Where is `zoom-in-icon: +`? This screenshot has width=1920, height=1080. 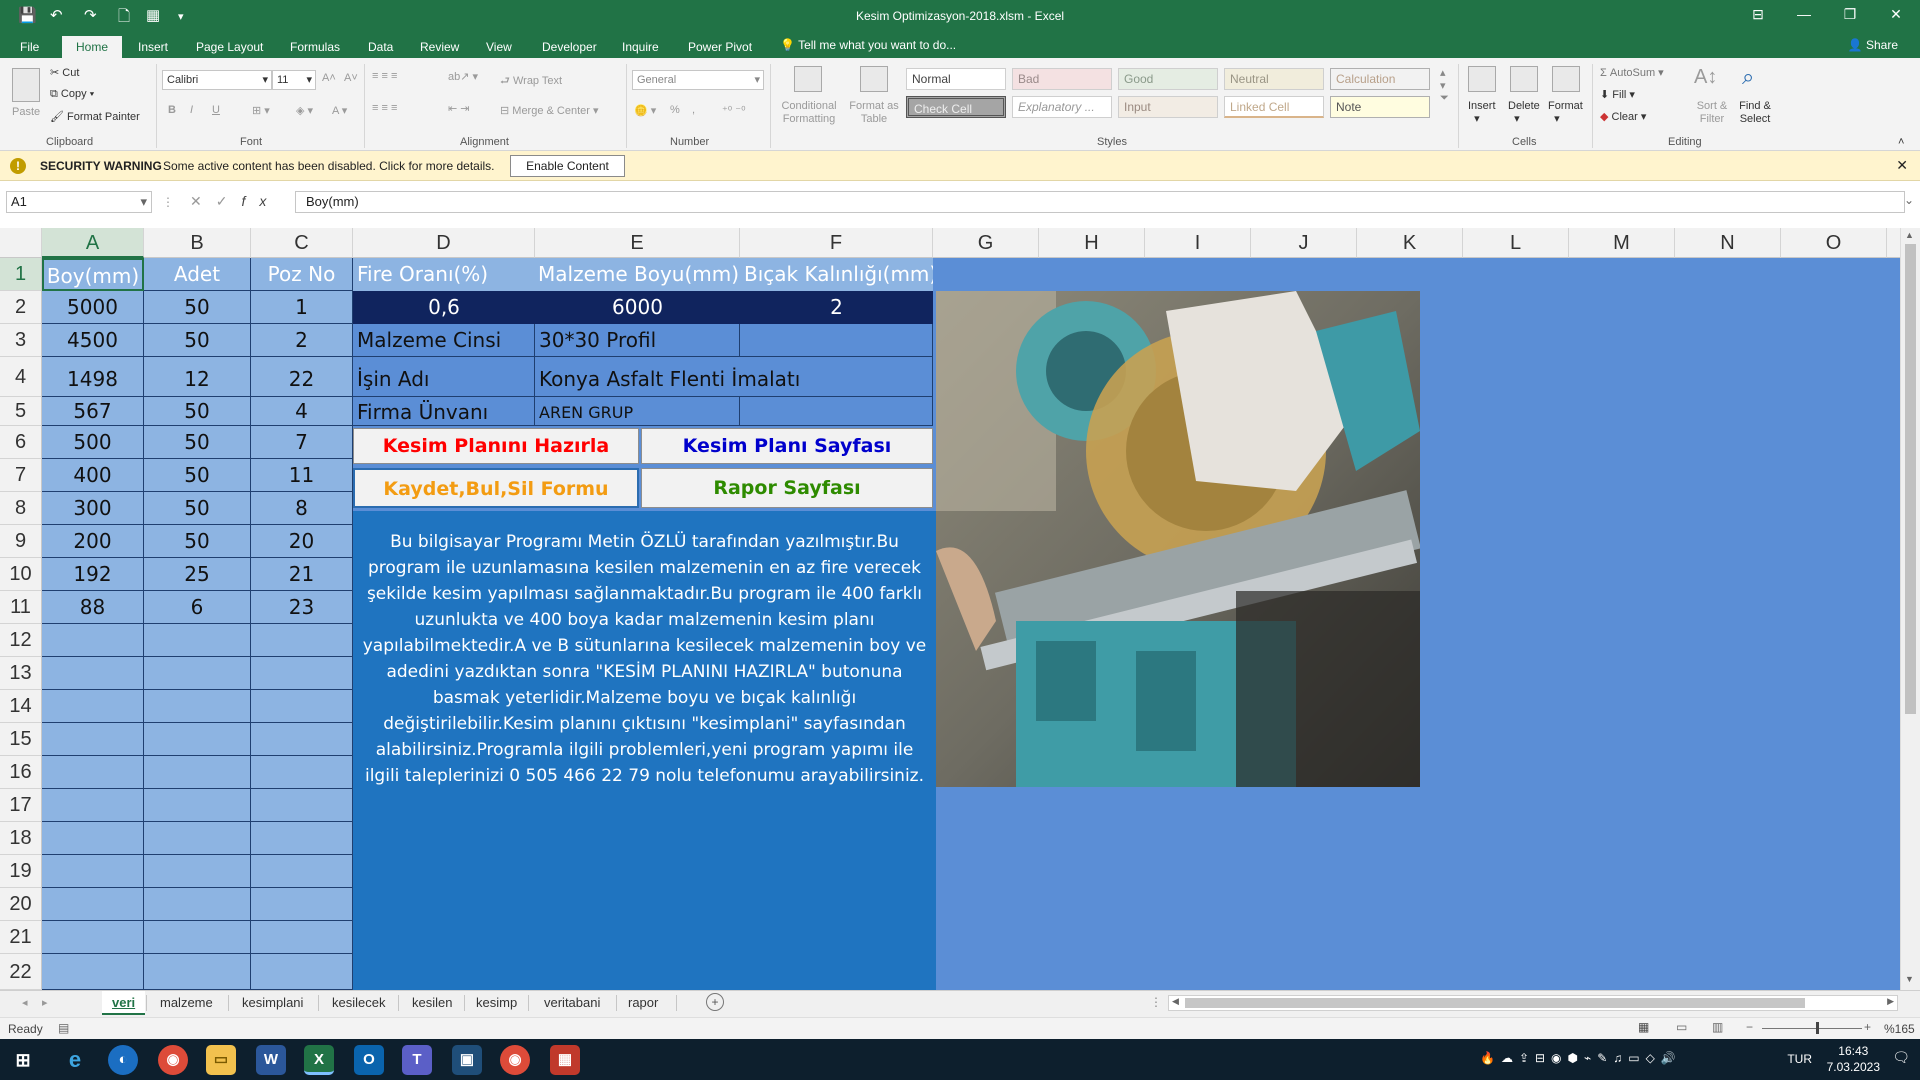
zoom-in-icon: + is located at coordinates (1867, 1027).